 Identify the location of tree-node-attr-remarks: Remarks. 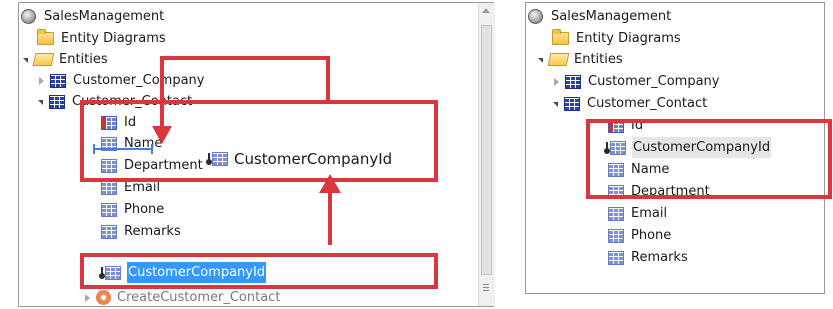
(648, 257).